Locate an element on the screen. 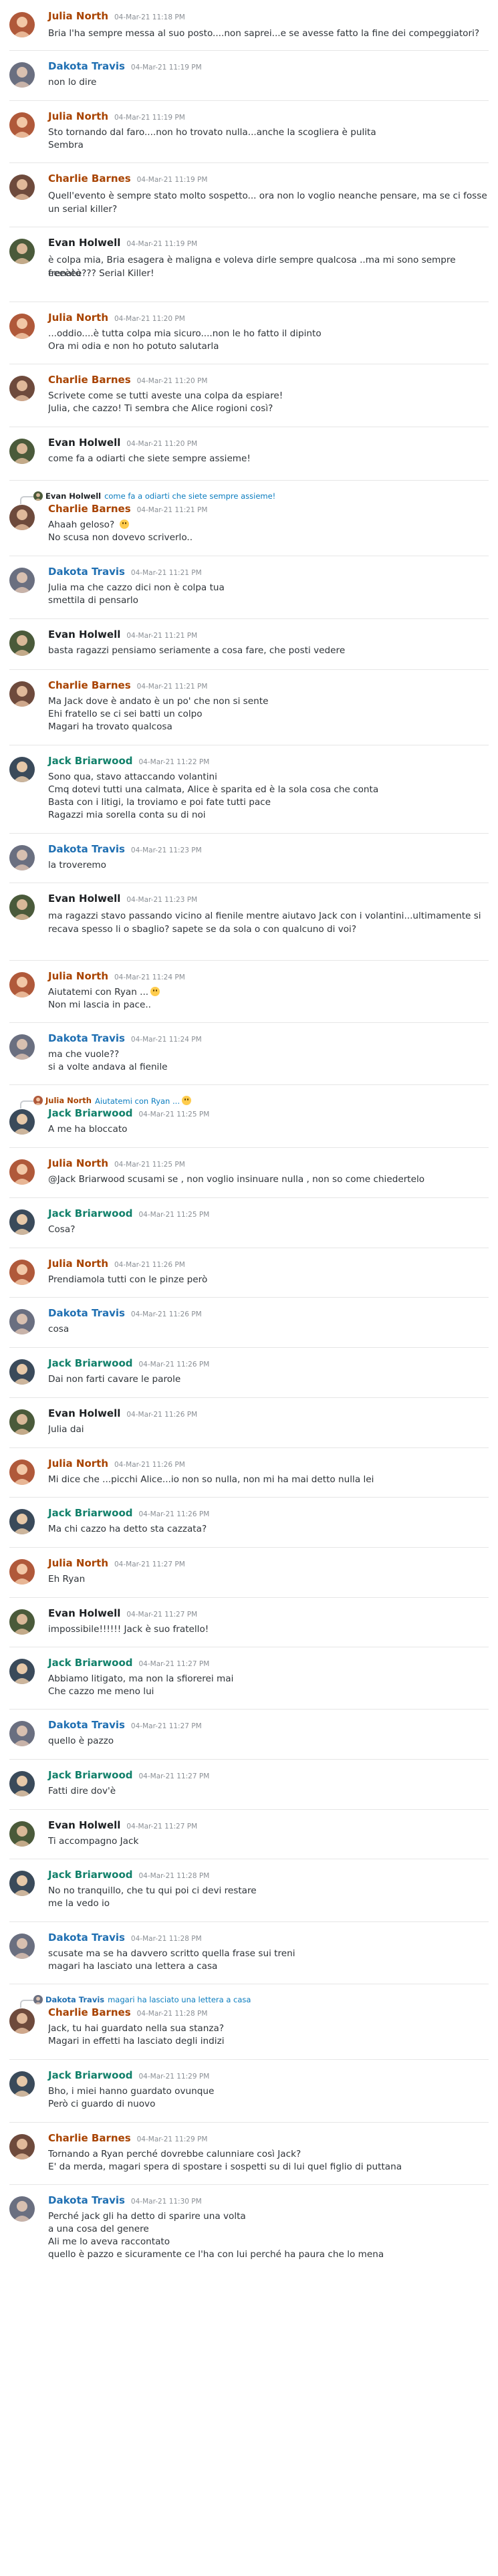  timestamp: 04-Mar-21 11:19 PM is located at coordinates (166, 68).